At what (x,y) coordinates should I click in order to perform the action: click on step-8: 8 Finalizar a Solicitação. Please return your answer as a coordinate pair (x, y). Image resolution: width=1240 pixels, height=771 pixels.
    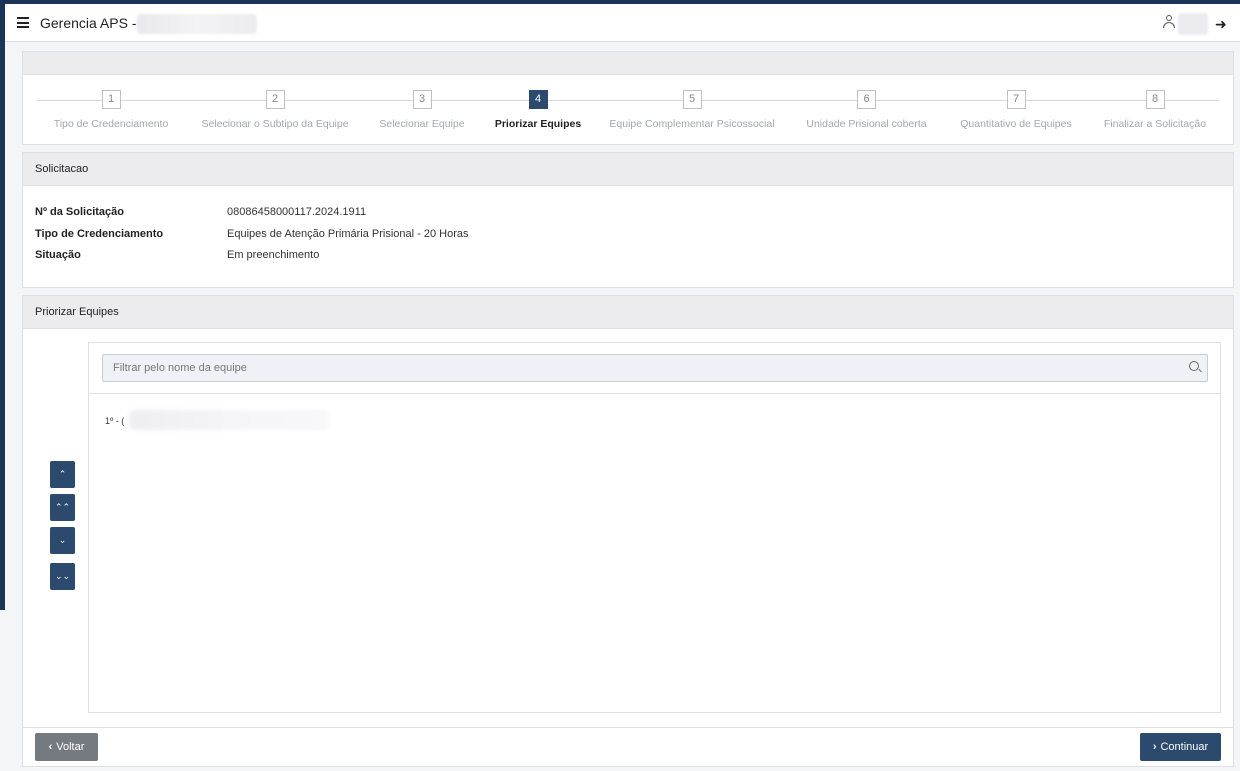
    Looking at the image, I should click on (1155, 110).